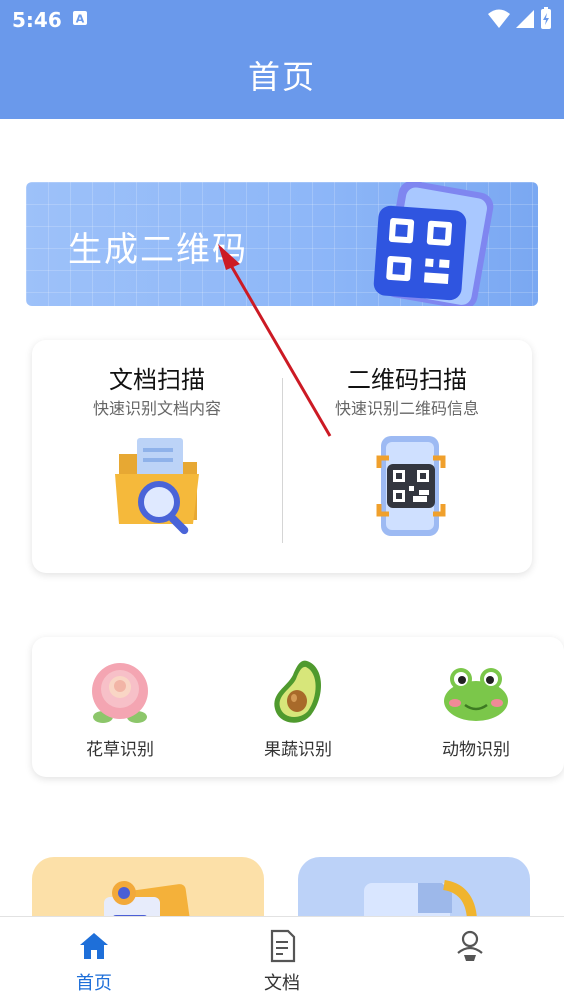  I want to click on tab-home-label: 首页, so click(94, 983).